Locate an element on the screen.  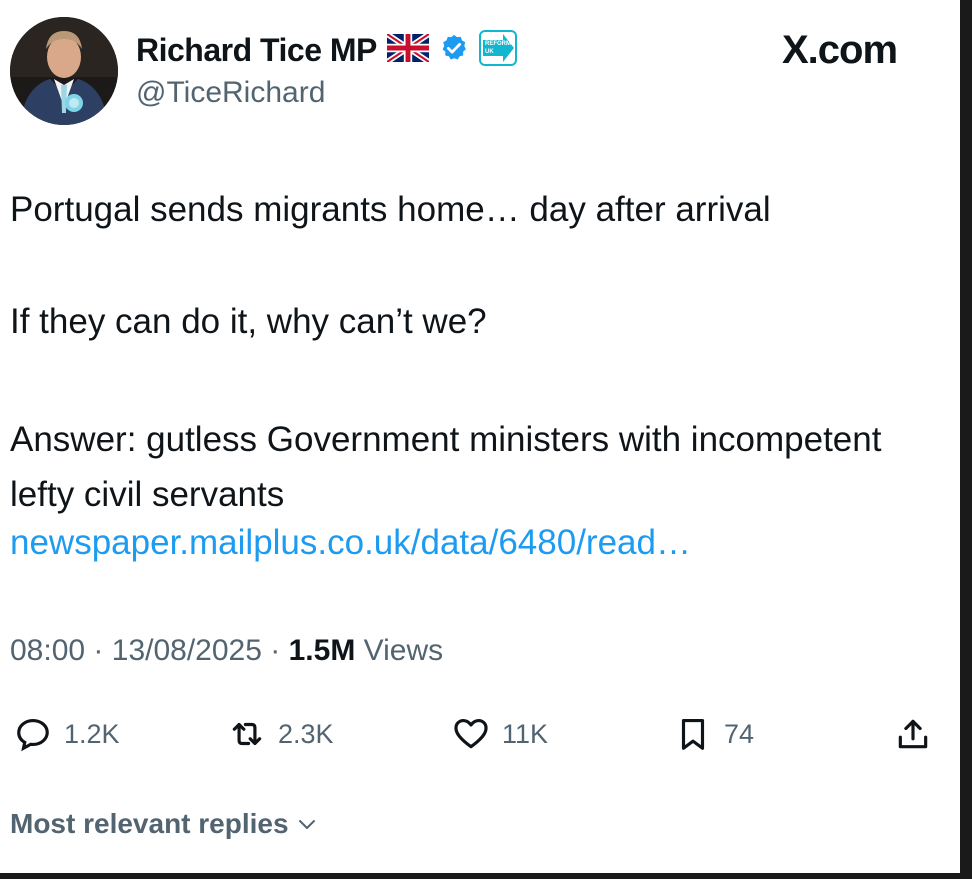
tweet-meta: 08:00 · 13/08/2025 · 1.5M Views is located at coordinates (226, 651).